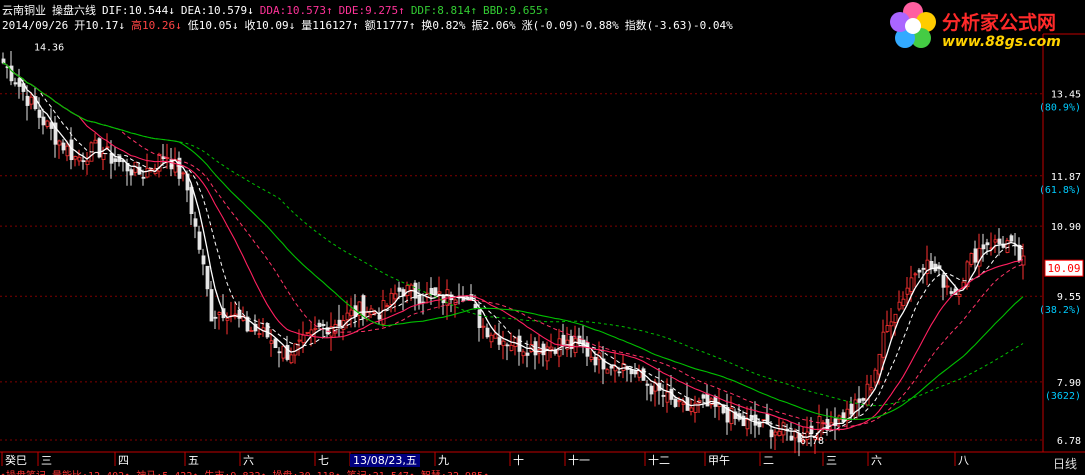 Image resolution: width=1085 pixels, height=475 pixels. Describe the element at coordinates (138, 10) in the screenshot. I see `indicator-value-2: DIF:10.544↓` at that location.